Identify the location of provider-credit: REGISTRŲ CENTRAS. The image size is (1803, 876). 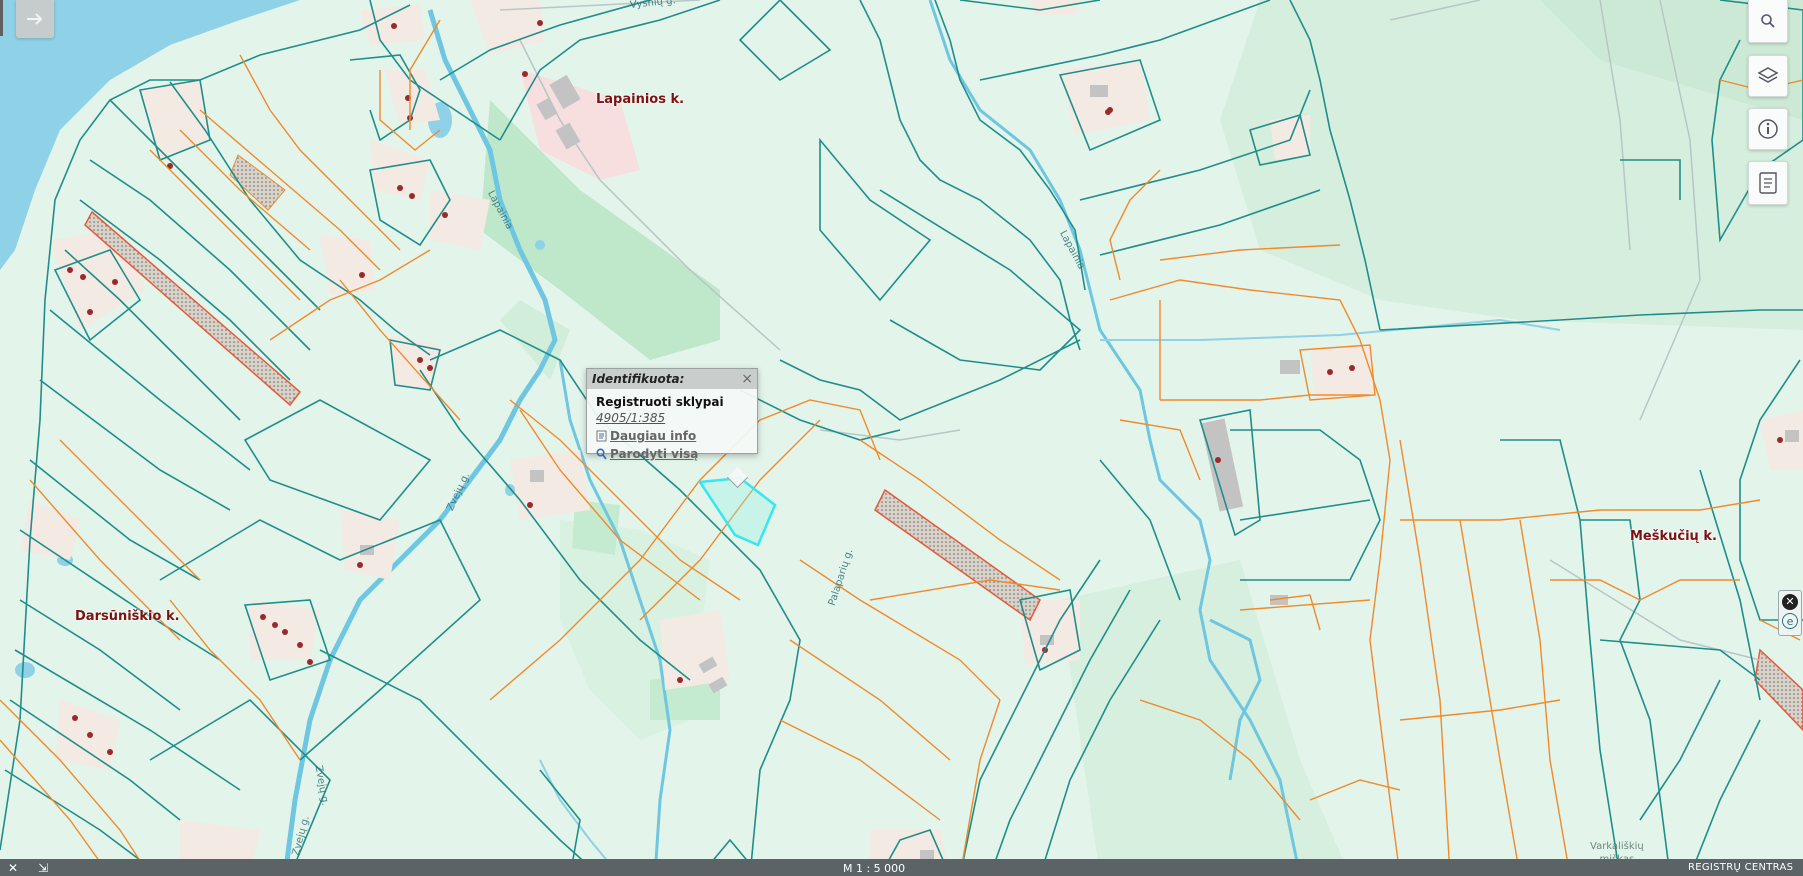
(1741, 867).